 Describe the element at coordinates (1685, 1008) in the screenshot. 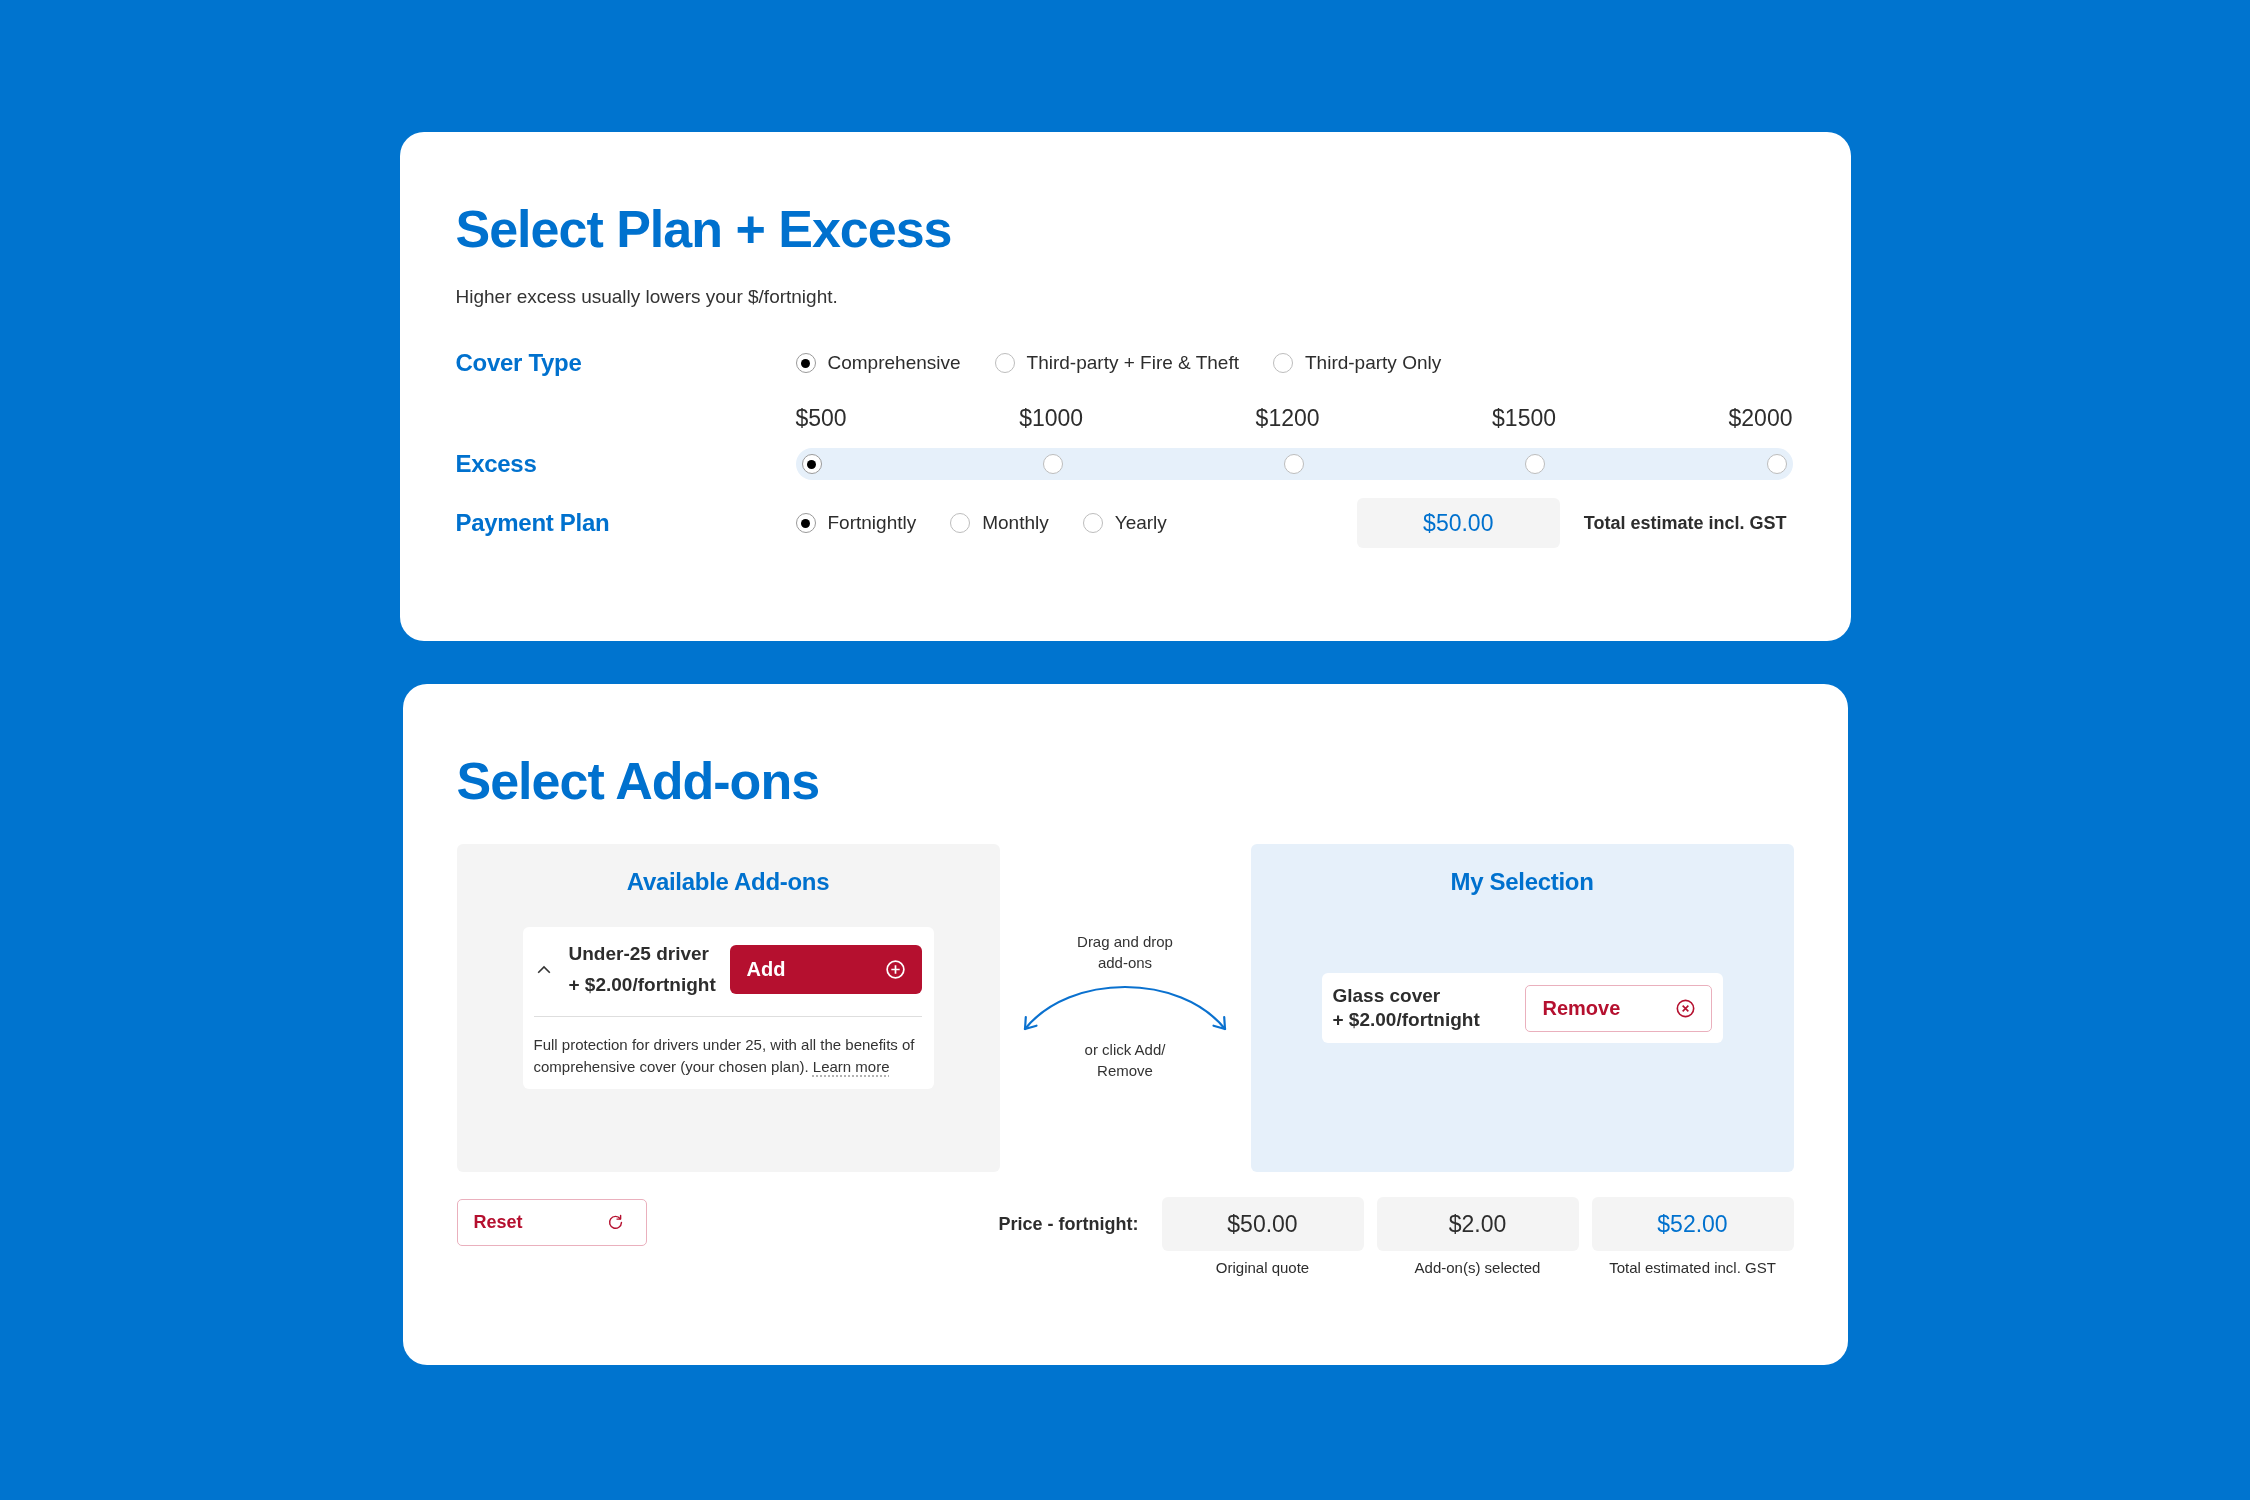

I see `close-circle-icon` at that location.